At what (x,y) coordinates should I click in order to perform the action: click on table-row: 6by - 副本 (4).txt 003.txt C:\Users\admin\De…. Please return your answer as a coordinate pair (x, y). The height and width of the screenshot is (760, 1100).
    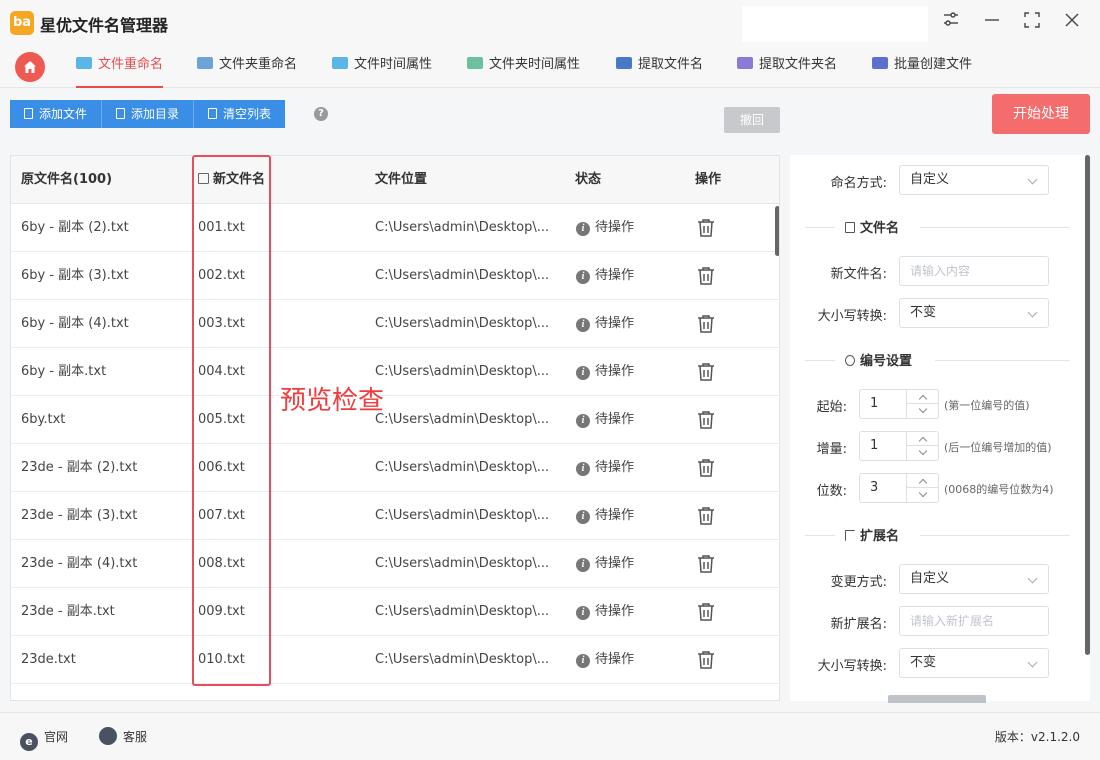
    Looking at the image, I should click on (395, 324).